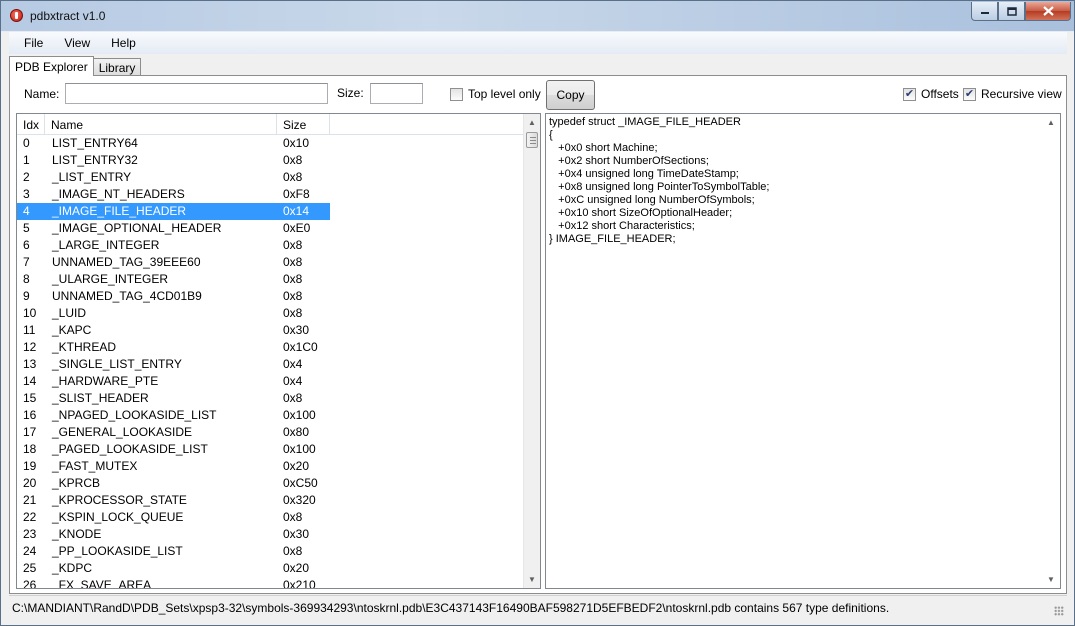  What do you see at coordinates (271, 177) in the screenshot?
I see `table-row: 2 _LIST_ENTRY 0x8` at bounding box center [271, 177].